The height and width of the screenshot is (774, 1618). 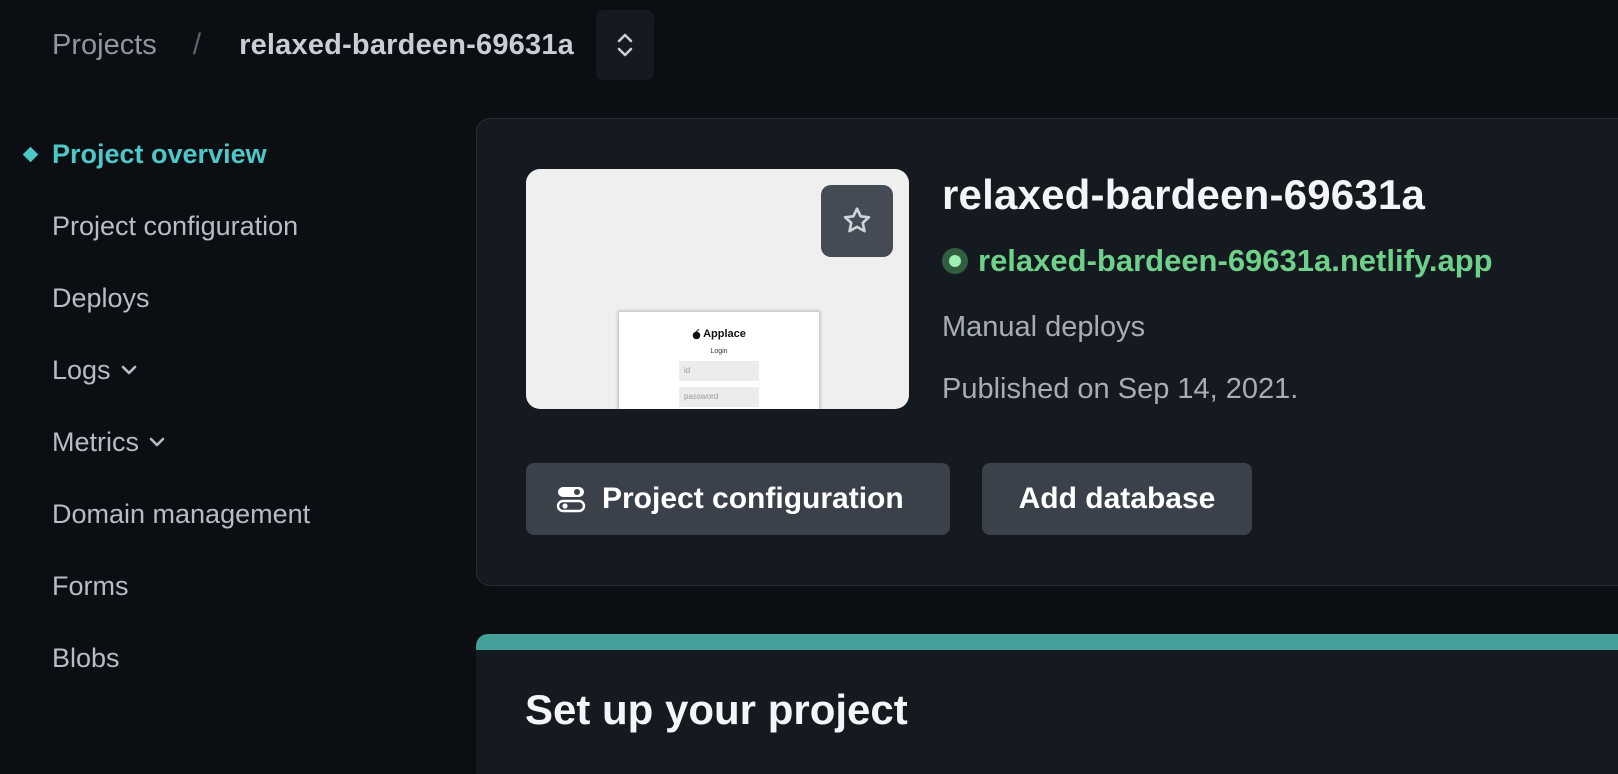 What do you see at coordinates (1047, 704) in the screenshot?
I see `setup-project-card: Set up your project` at bounding box center [1047, 704].